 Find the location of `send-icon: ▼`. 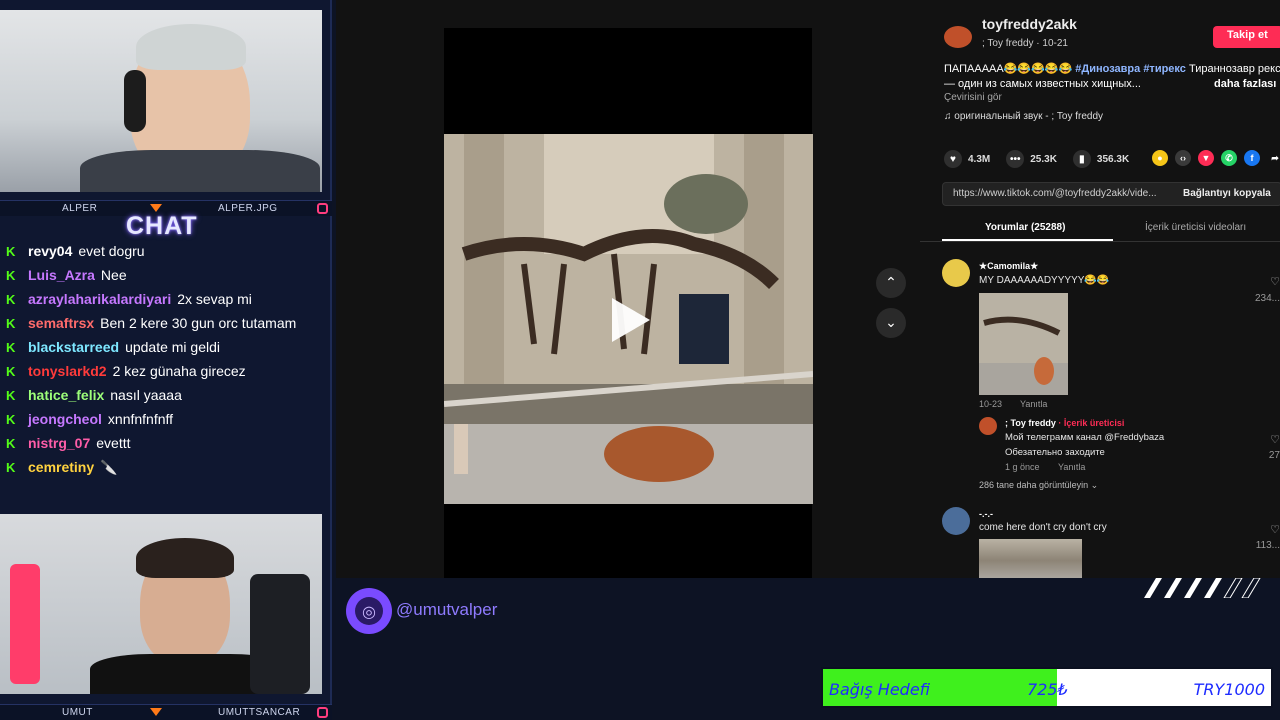

send-icon: ▼ is located at coordinates (1206, 158).